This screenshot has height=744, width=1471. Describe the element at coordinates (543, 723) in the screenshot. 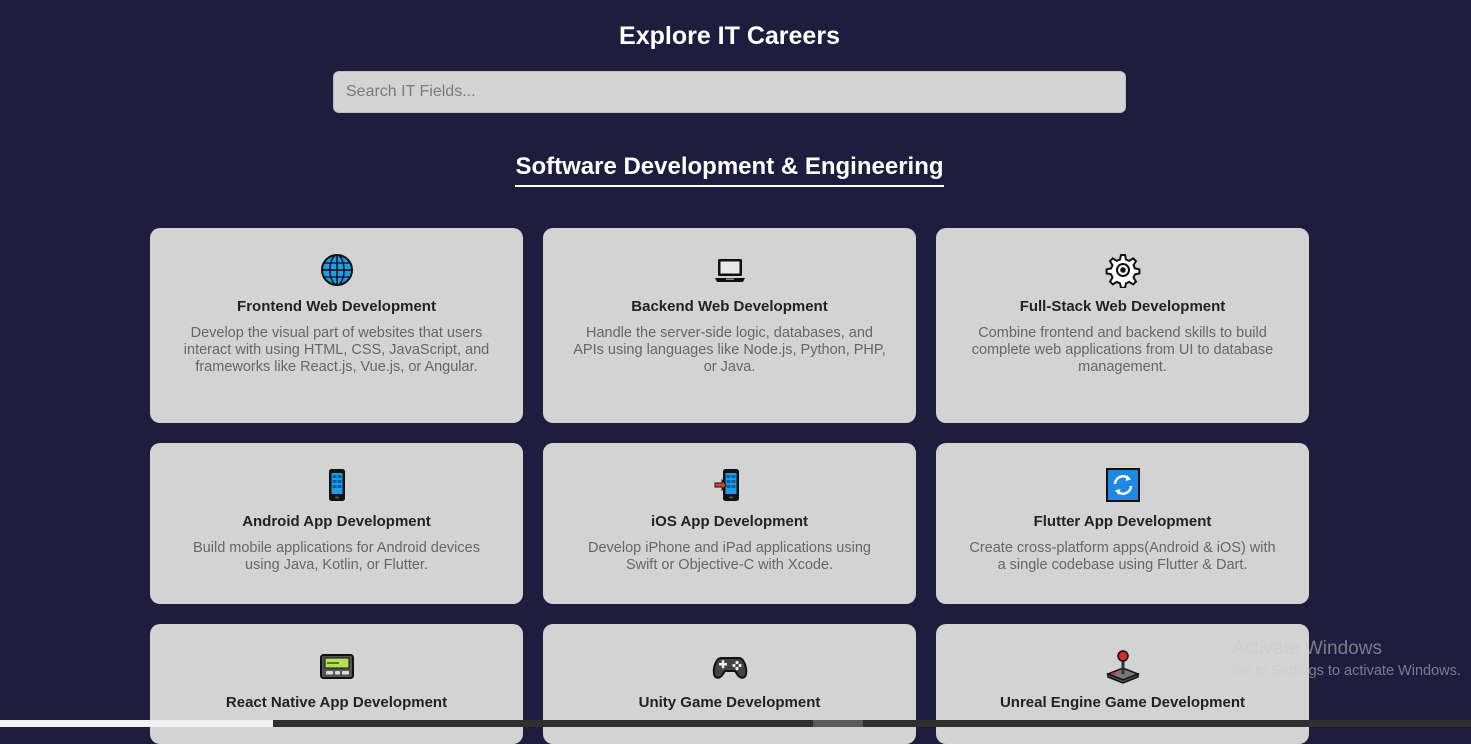

I see `taskbar-segment-main` at that location.